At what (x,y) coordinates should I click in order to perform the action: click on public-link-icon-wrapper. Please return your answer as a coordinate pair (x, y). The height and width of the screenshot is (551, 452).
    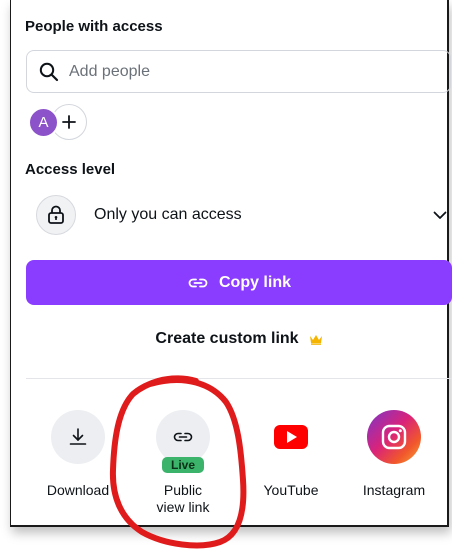
    Looking at the image, I should click on (183, 437).